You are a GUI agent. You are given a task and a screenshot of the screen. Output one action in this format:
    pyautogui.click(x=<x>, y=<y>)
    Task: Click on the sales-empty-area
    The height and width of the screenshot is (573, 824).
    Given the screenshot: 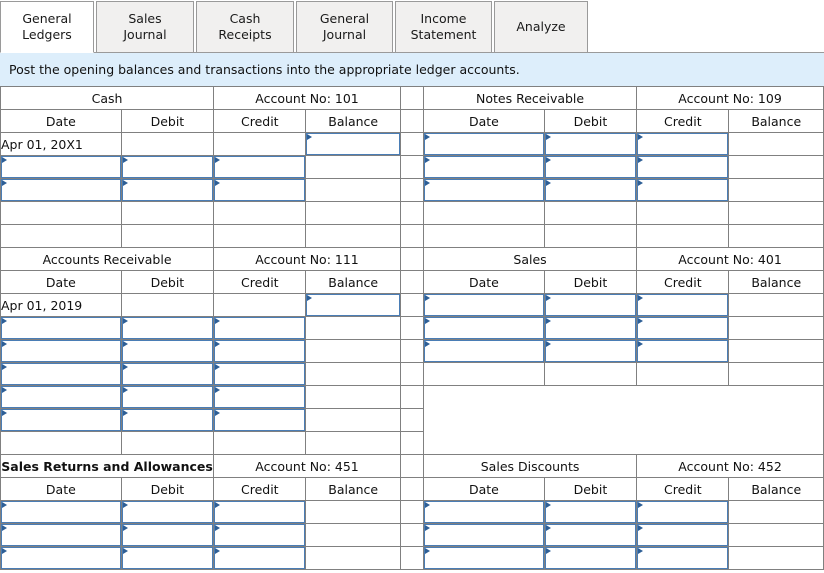 What is the action you would take?
    pyautogui.click(x=623, y=420)
    